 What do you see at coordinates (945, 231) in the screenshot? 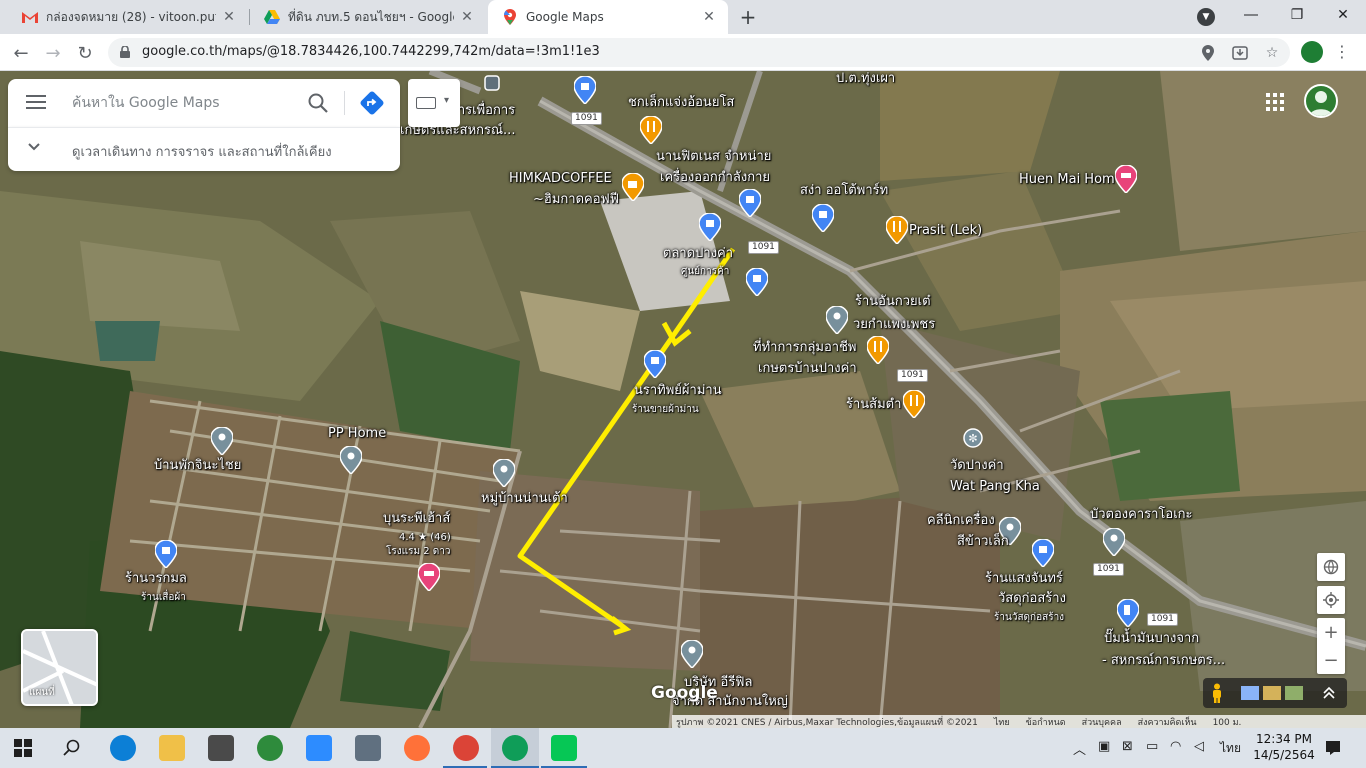
I see `map-label: Prasit (Lek)` at bounding box center [945, 231].